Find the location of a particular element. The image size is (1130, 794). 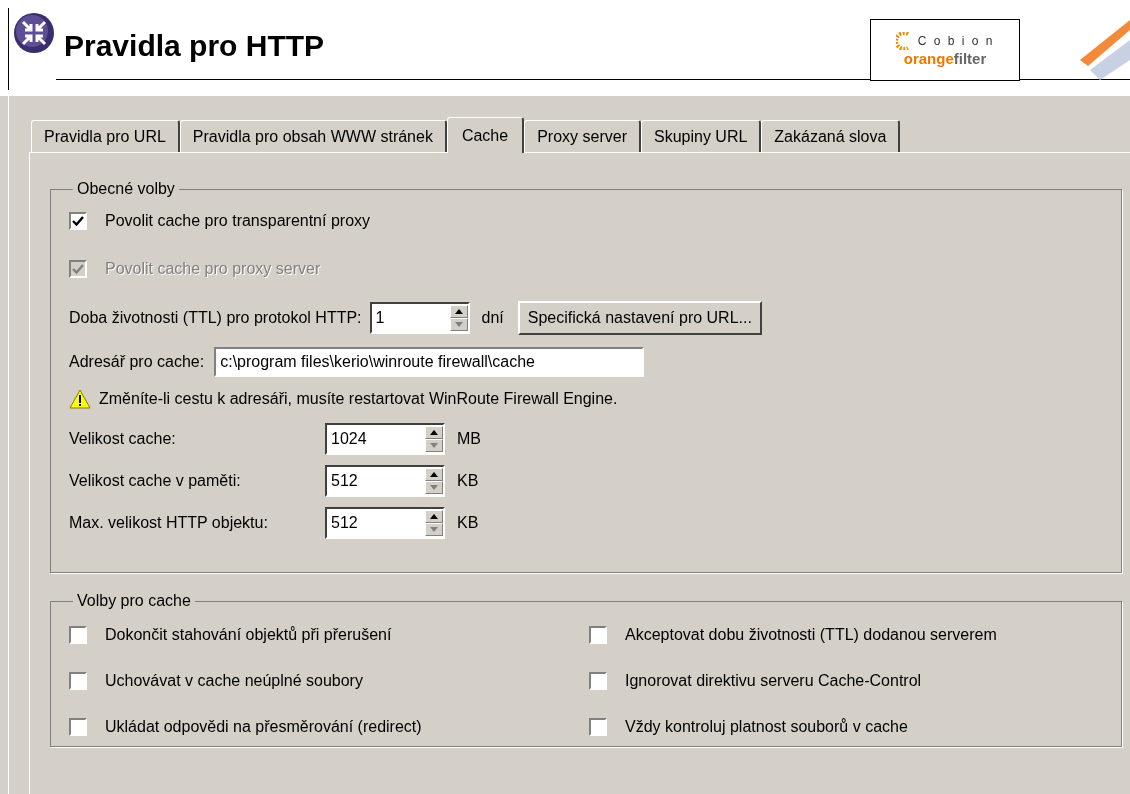

logo-text: C o b i o n is located at coordinates (956, 41).